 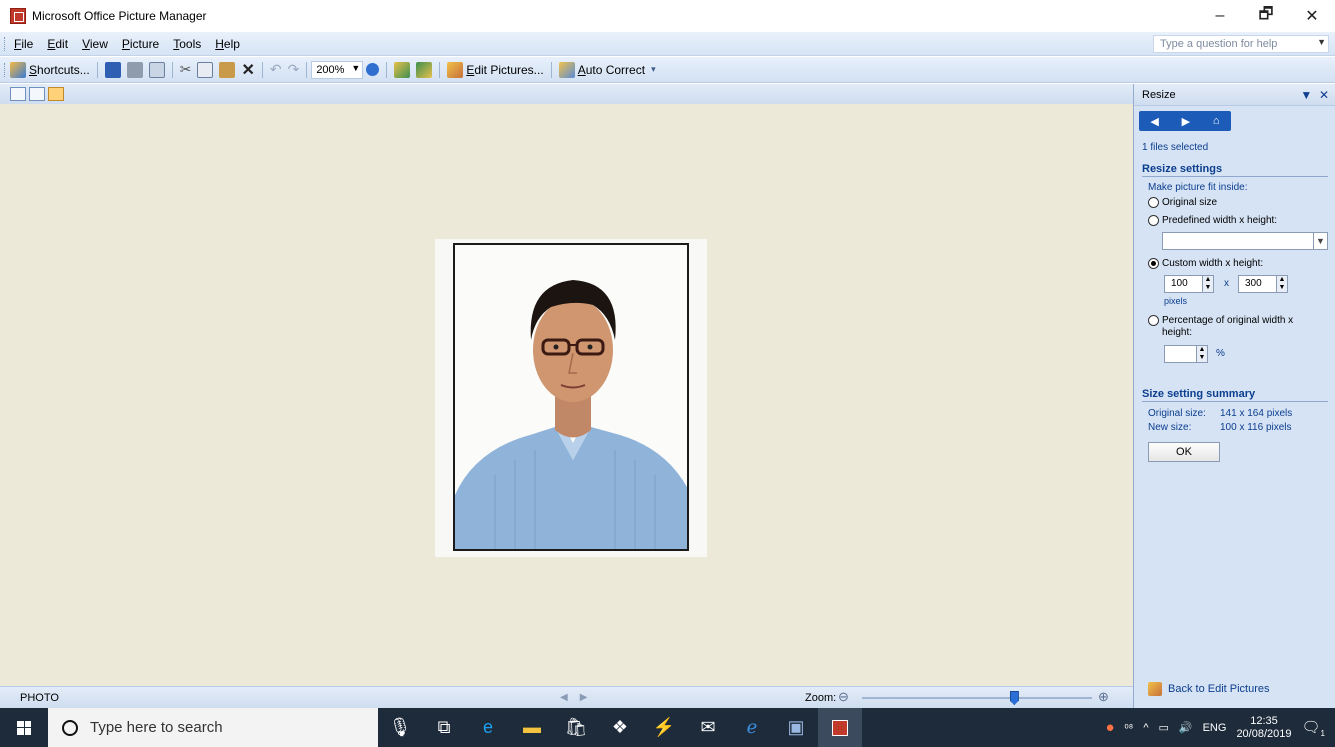 I want to click on taskbar-search-box: Type here to search, so click(x=213, y=727).